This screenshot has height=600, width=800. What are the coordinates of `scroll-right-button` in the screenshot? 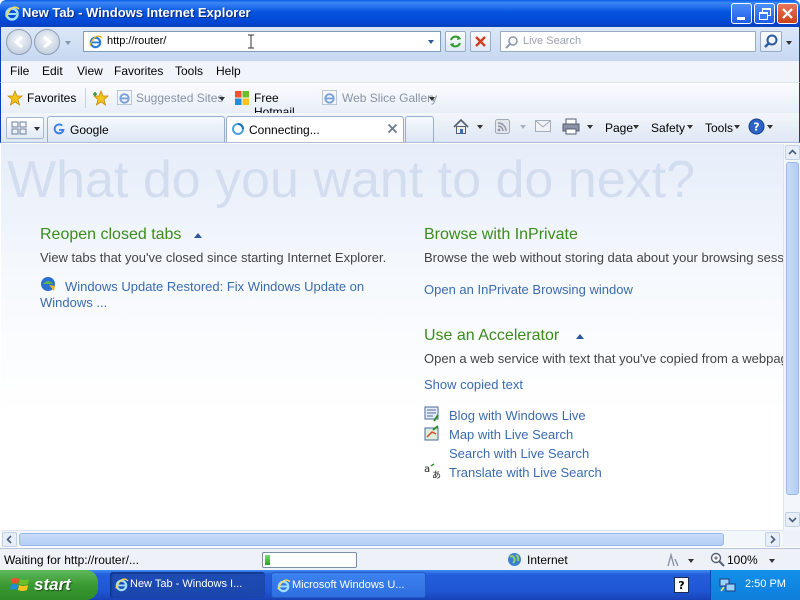 It's located at (772, 539).